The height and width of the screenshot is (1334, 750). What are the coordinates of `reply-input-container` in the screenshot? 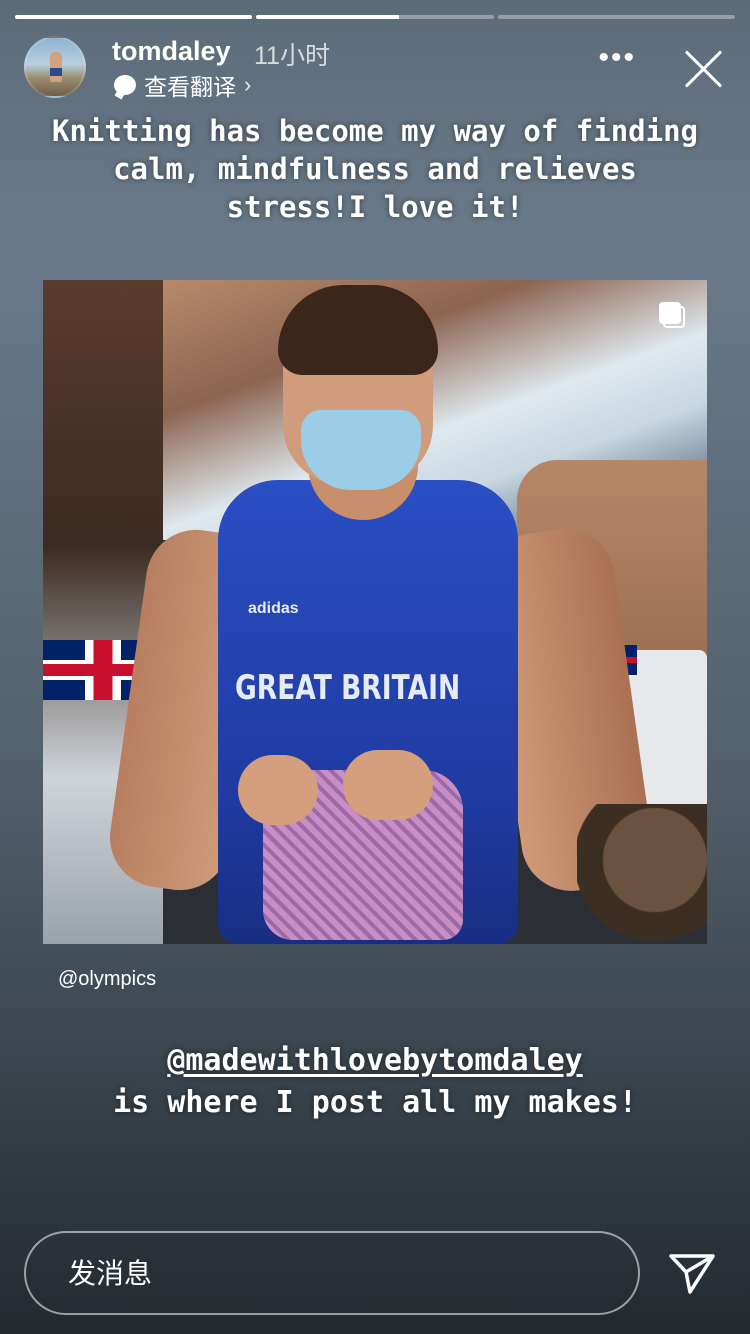 It's located at (332, 1273).